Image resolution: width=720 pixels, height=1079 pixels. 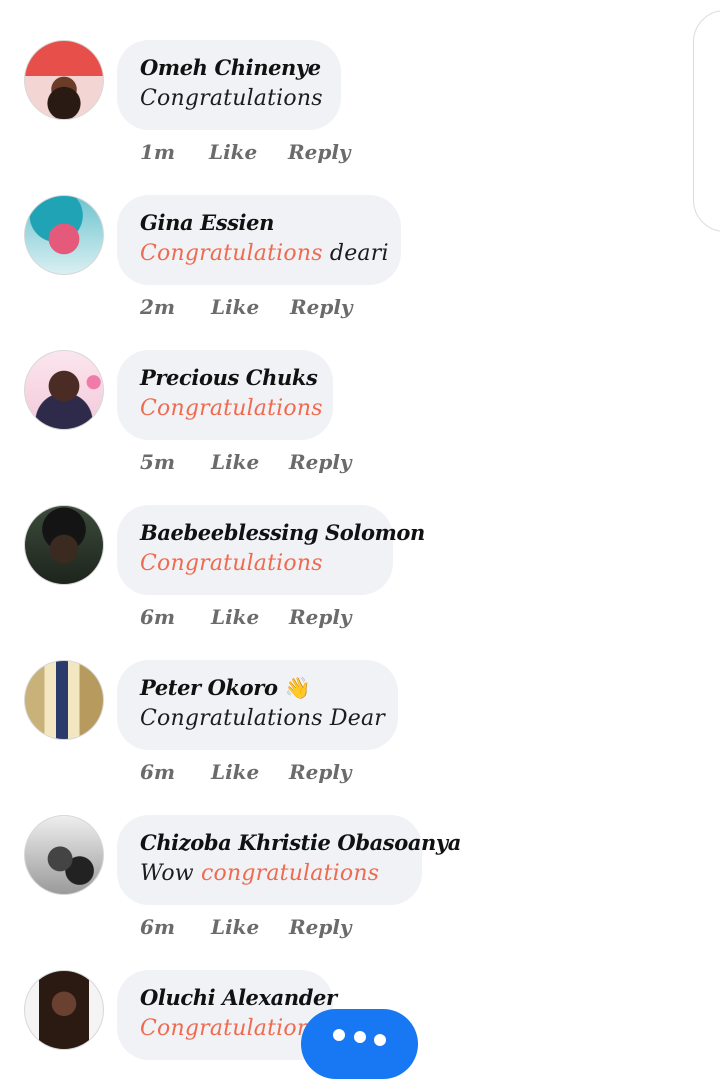 I want to click on comment-bubble: Gina Essien Congratulations deari, so click(x=259, y=240).